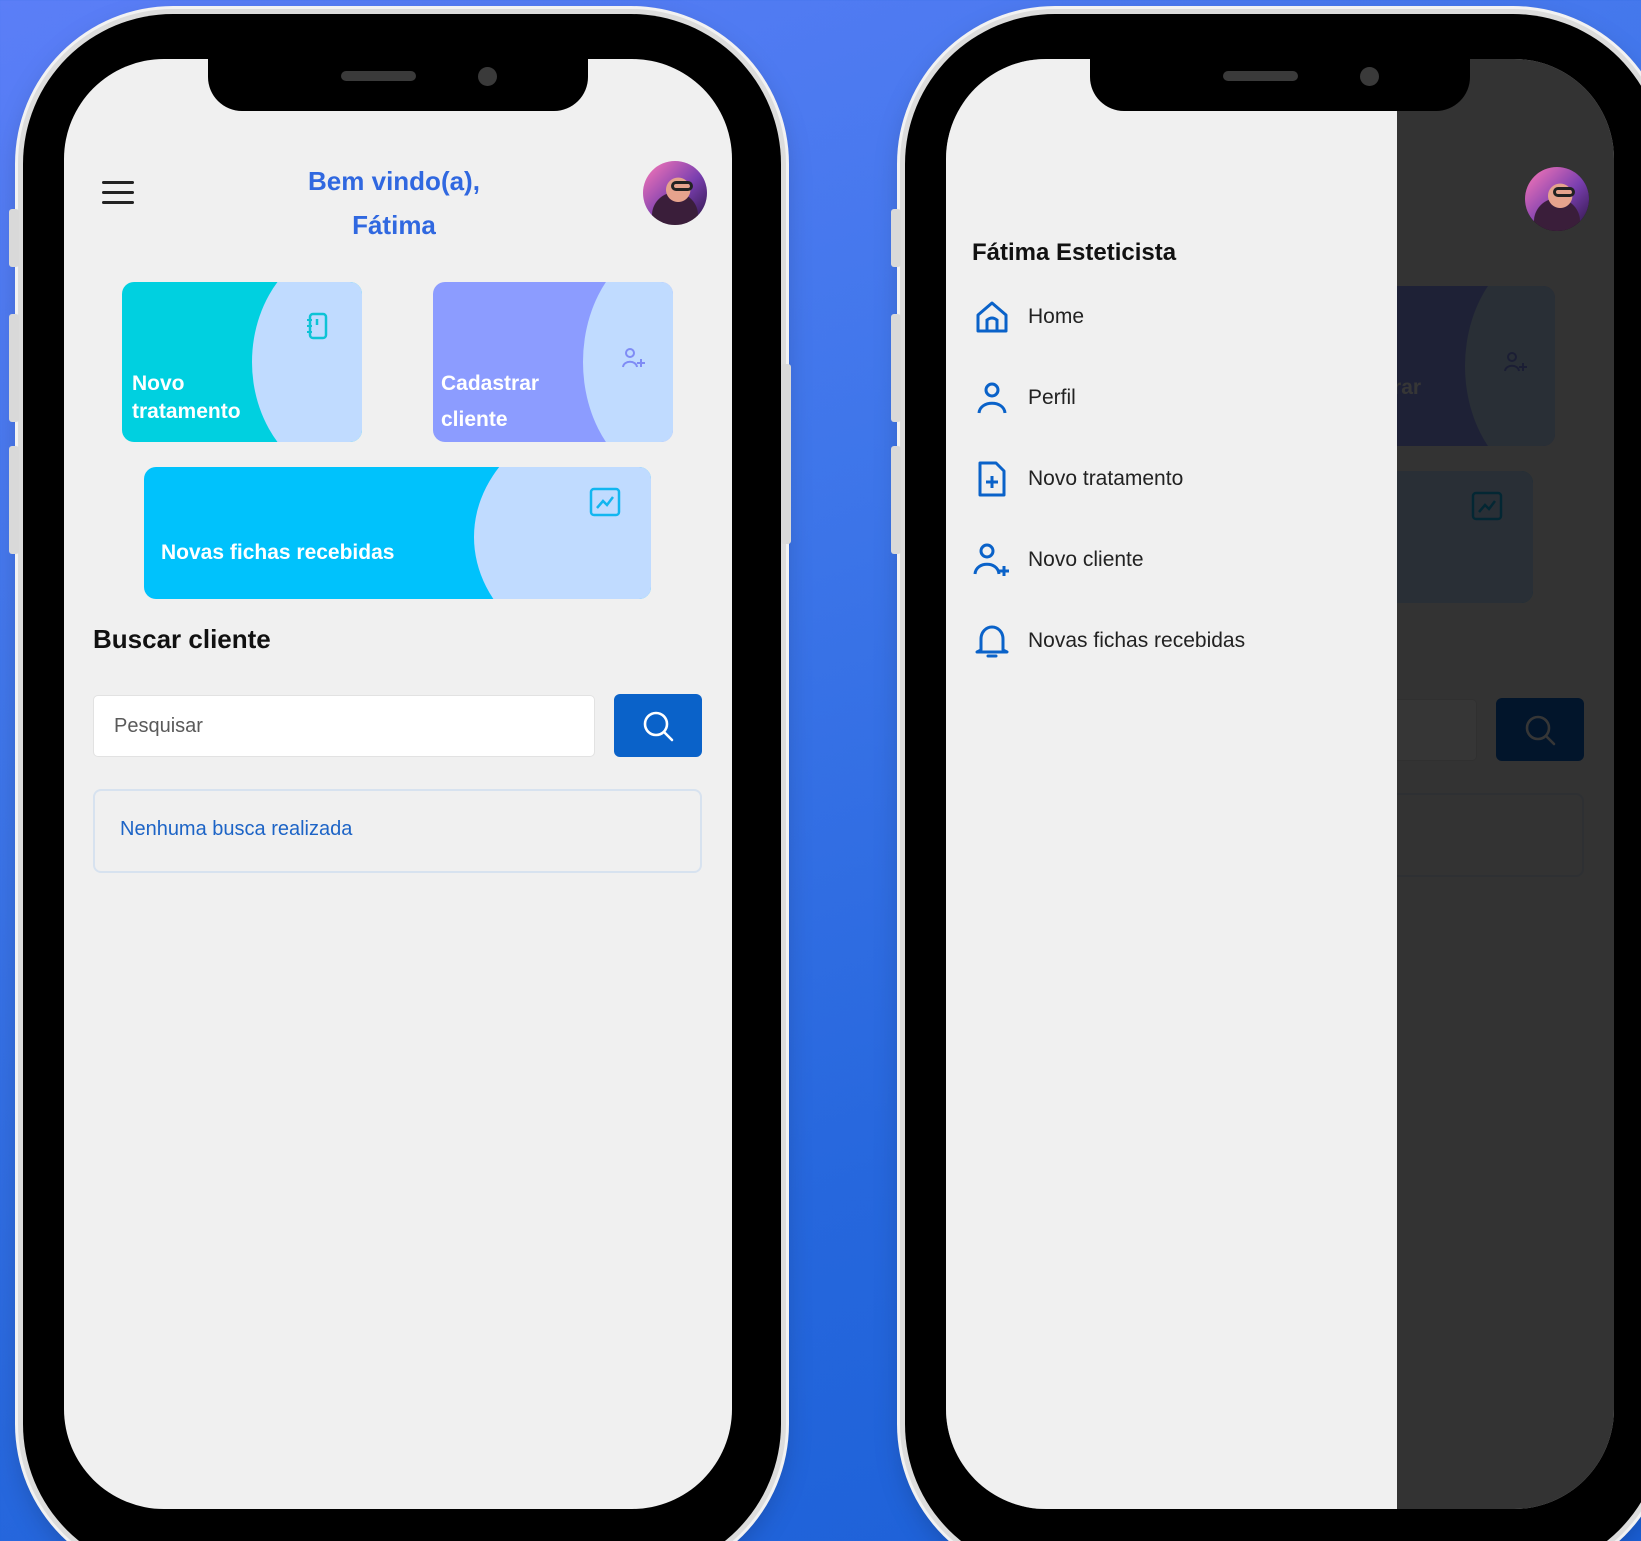 This screenshot has width=1641, height=1541. I want to click on user-icon, so click(992, 398).